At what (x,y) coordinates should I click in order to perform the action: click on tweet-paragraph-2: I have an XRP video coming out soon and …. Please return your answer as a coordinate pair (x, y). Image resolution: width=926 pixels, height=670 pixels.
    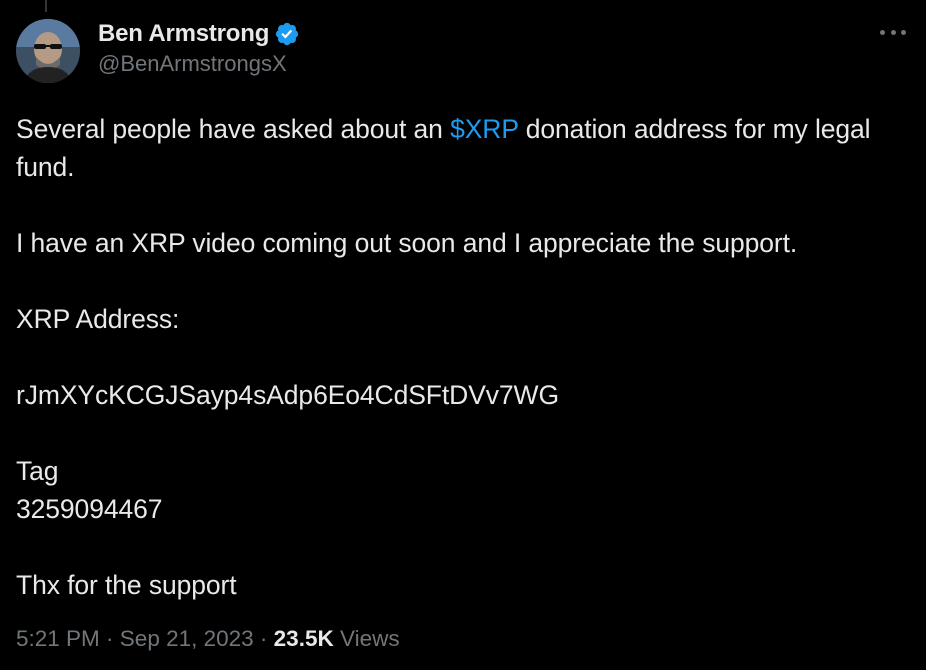
    Looking at the image, I should click on (407, 243).